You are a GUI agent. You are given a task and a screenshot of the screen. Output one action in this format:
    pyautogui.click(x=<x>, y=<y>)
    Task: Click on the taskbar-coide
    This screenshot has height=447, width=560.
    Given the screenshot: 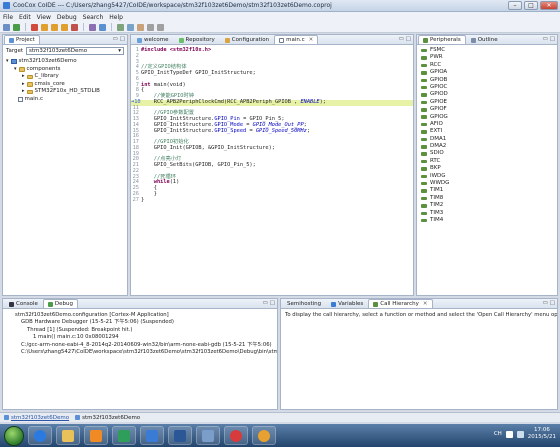 What is the action you would take?
    pyautogui.click(x=152, y=435)
    